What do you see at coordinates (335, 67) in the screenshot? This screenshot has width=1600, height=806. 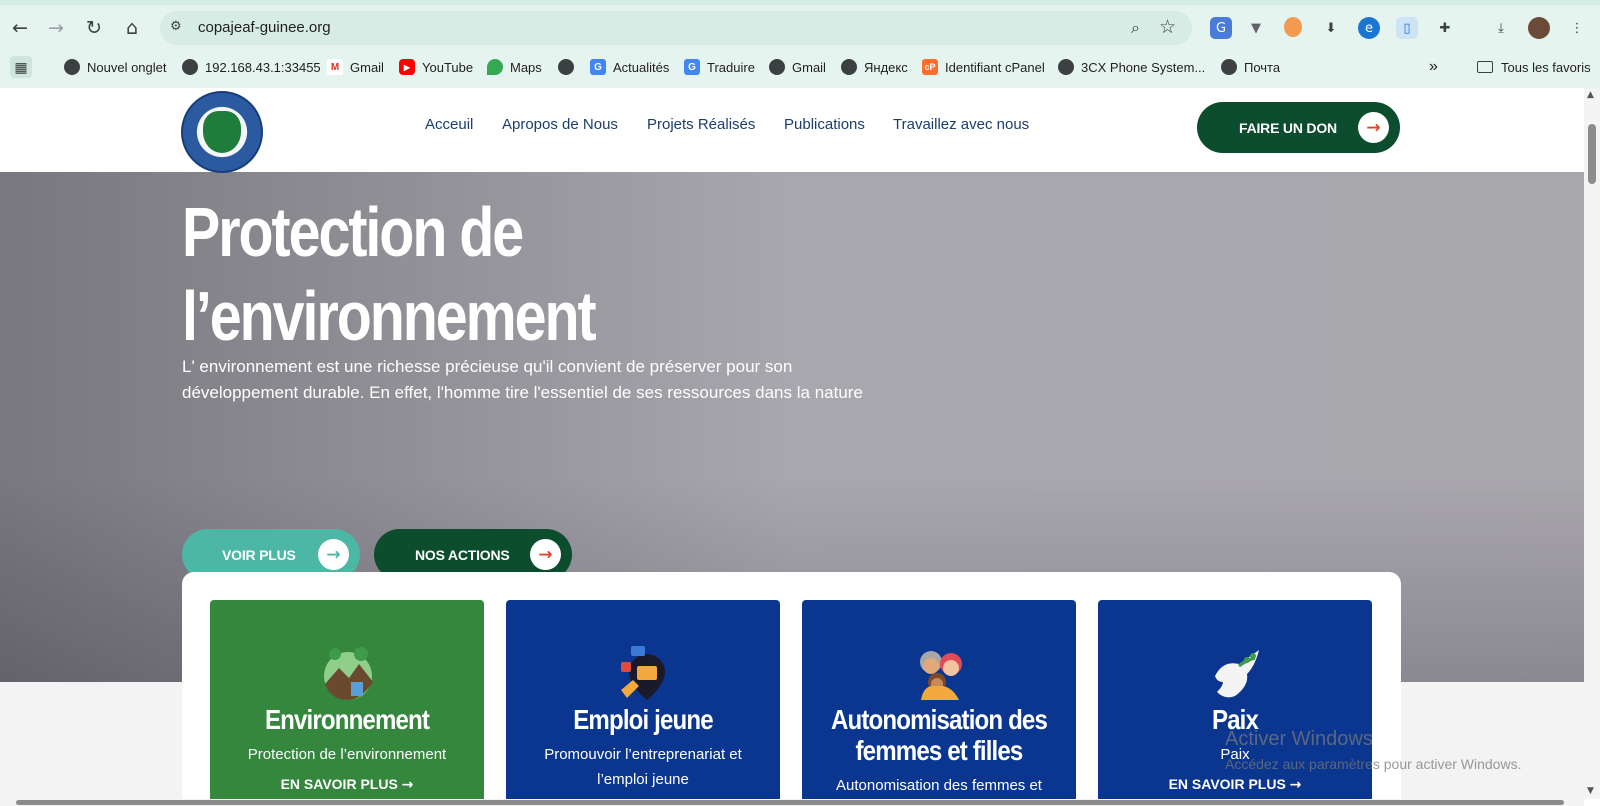 I see `gmail-icon: M` at bounding box center [335, 67].